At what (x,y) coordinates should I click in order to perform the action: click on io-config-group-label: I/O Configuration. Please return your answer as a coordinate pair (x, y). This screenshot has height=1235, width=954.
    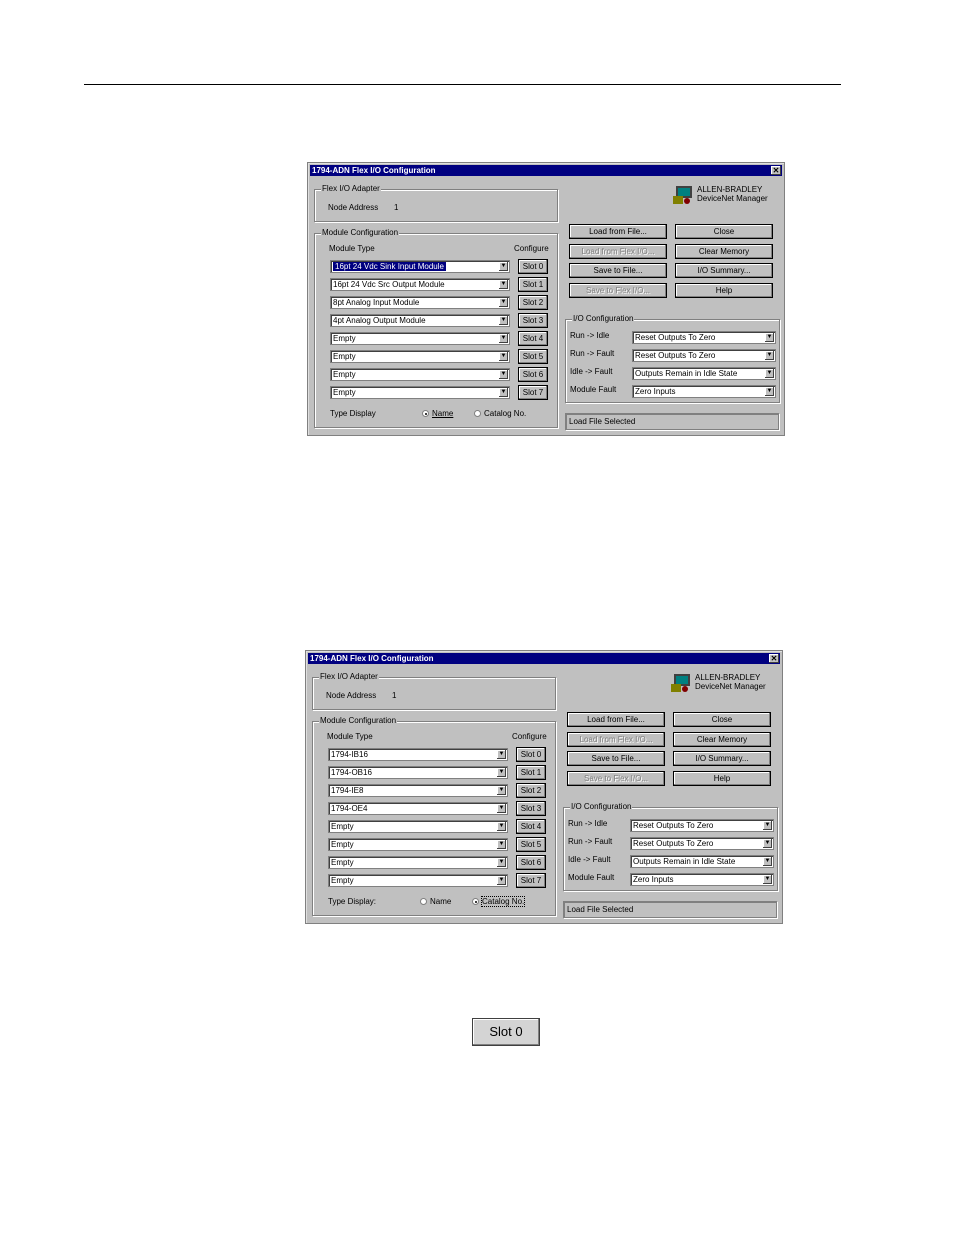
    Looking at the image, I should click on (603, 318).